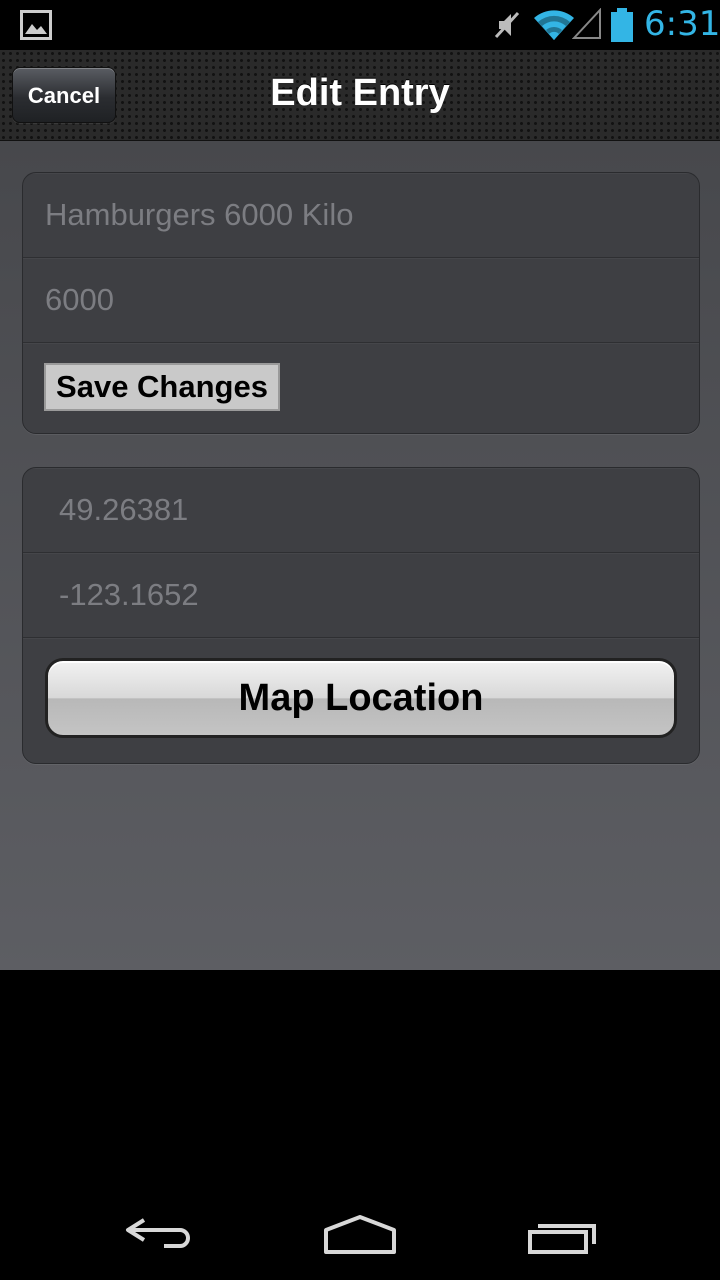 The width and height of the screenshot is (720, 1280). I want to click on save-row: Save Changes, so click(361, 388).